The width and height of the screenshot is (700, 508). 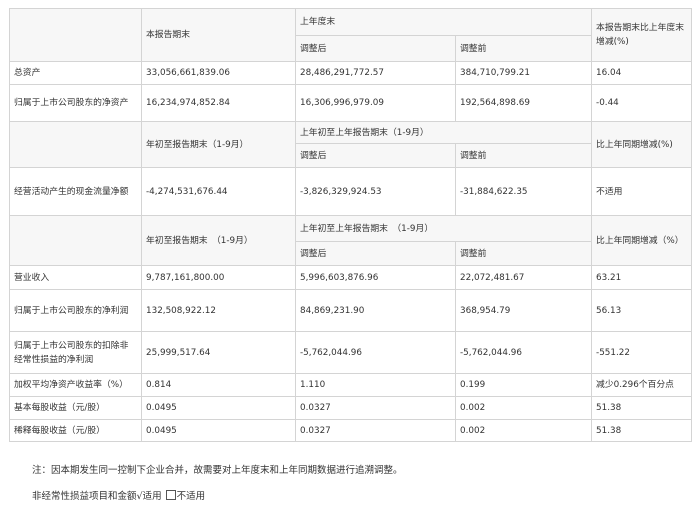 I want to click on cell-value: -4,274,531,676.44, so click(x=218, y=191).